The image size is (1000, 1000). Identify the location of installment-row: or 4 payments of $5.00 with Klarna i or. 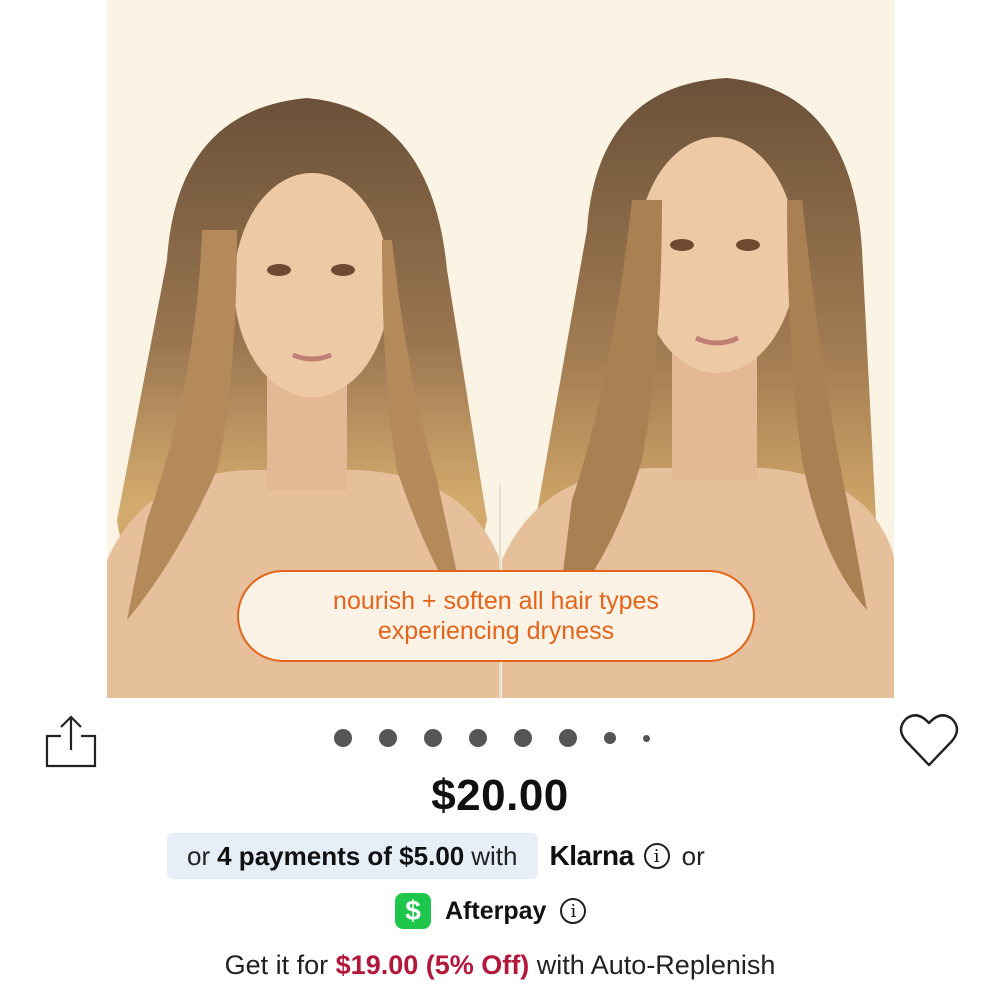
(436, 856).